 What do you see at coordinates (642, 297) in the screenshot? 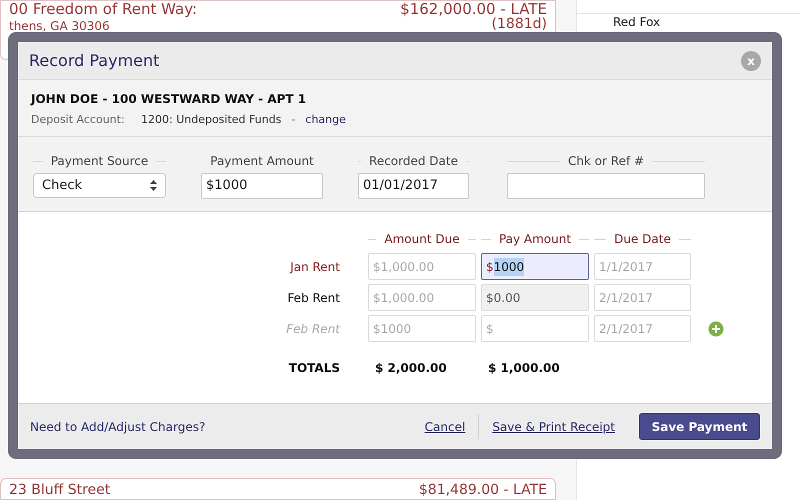
I see `due-date-field: 2/1/2017` at bounding box center [642, 297].